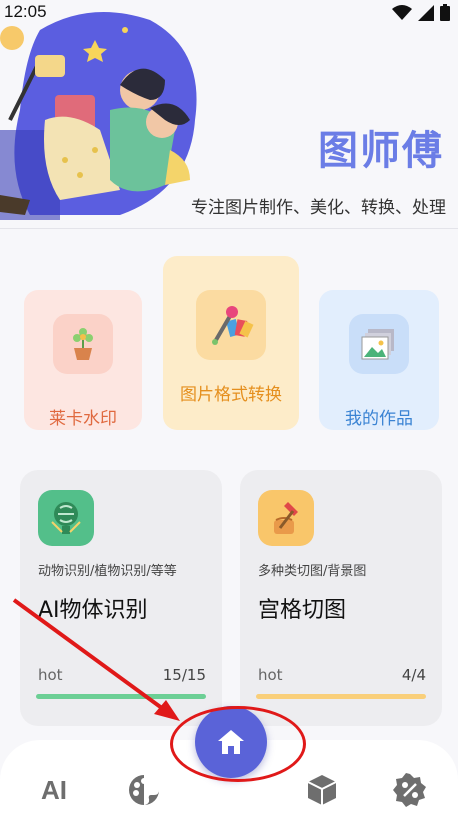 The width and height of the screenshot is (458, 820). I want to click on home-button, so click(231, 742).